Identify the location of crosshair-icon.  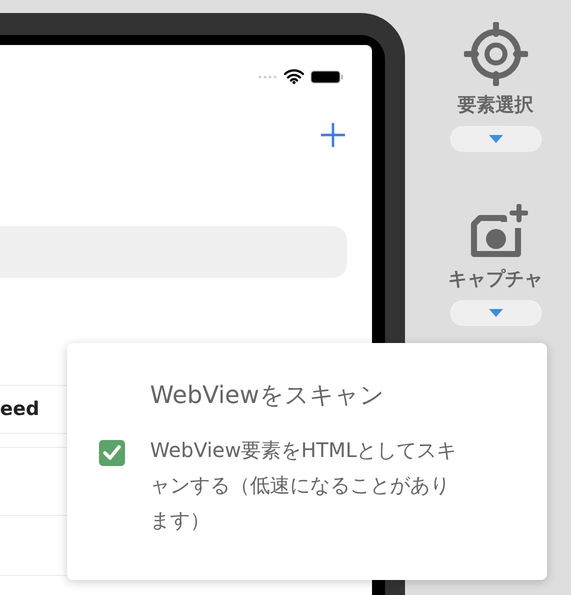
(496, 54).